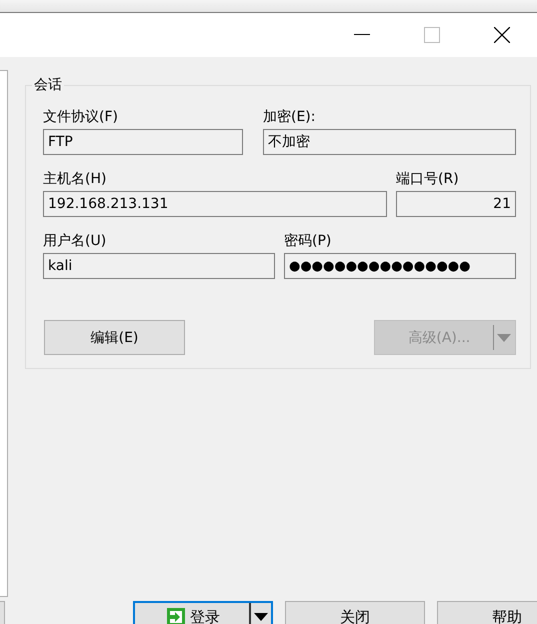 The width and height of the screenshot is (537, 624). I want to click on close-icon, so click(502, 35).